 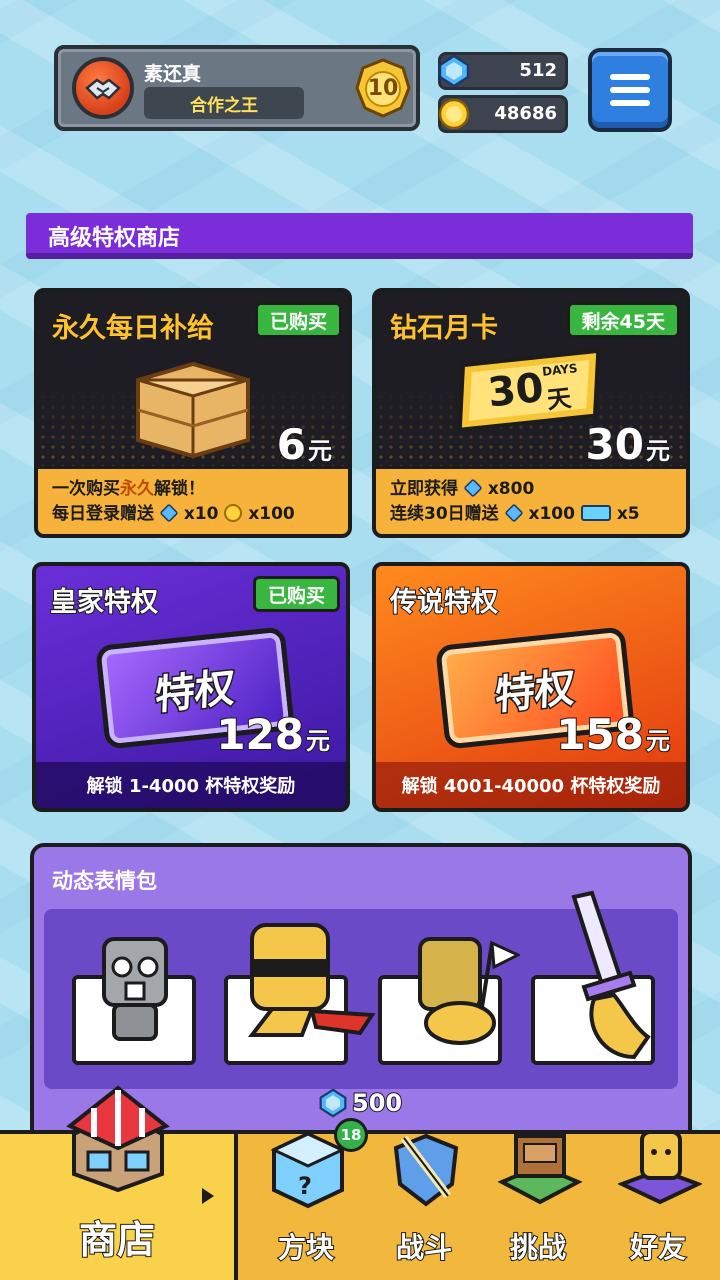 What do you see at coordinates (551, 514) in the screenshot?
I see `gem-reward-amount: x100` at bounding box center [551, 514].